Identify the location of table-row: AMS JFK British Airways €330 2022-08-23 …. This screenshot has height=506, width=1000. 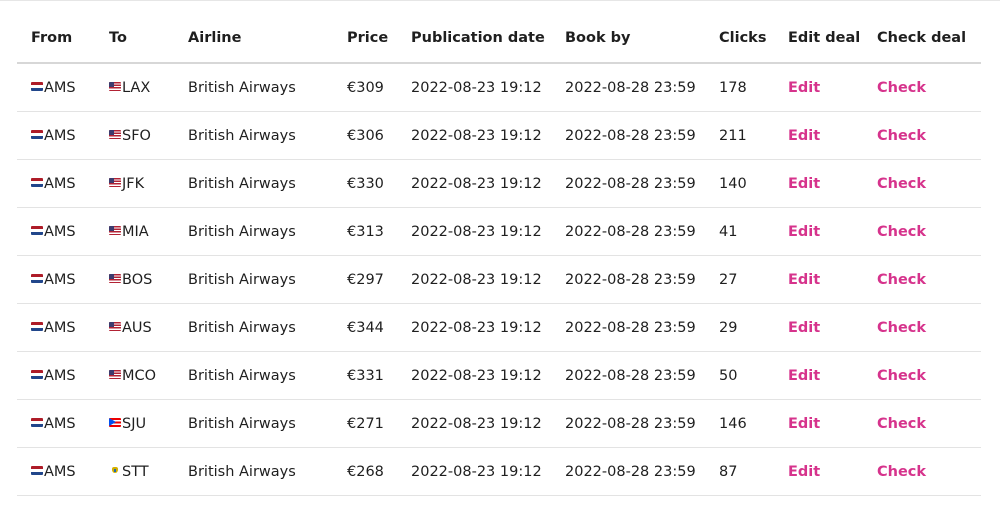
(499, 183).